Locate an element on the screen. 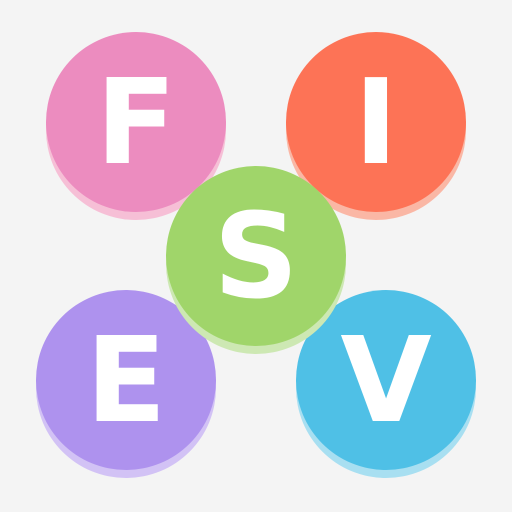 Image resolution: width=512 pixels, height=512 pixels. tile-letter: V is located at coordinates (386, 380).